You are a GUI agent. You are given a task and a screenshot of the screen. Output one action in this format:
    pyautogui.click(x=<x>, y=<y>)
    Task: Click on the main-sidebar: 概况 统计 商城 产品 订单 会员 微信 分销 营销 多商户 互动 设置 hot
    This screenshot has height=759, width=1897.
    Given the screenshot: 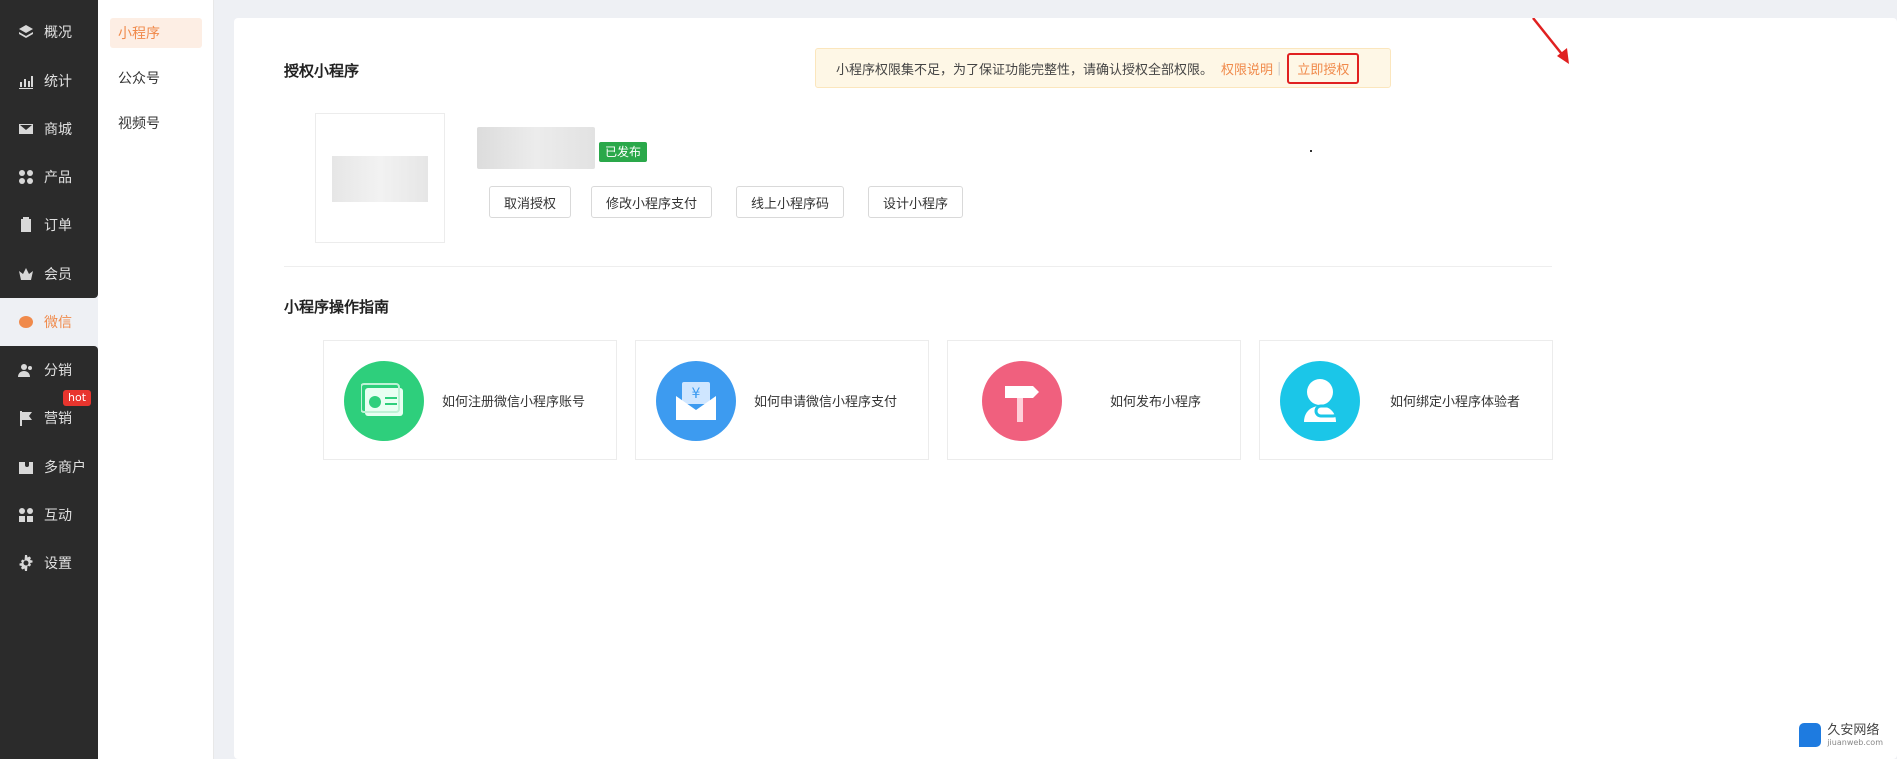 What is the action you would take?
    pyautogui.click(x=49, y=379)
    